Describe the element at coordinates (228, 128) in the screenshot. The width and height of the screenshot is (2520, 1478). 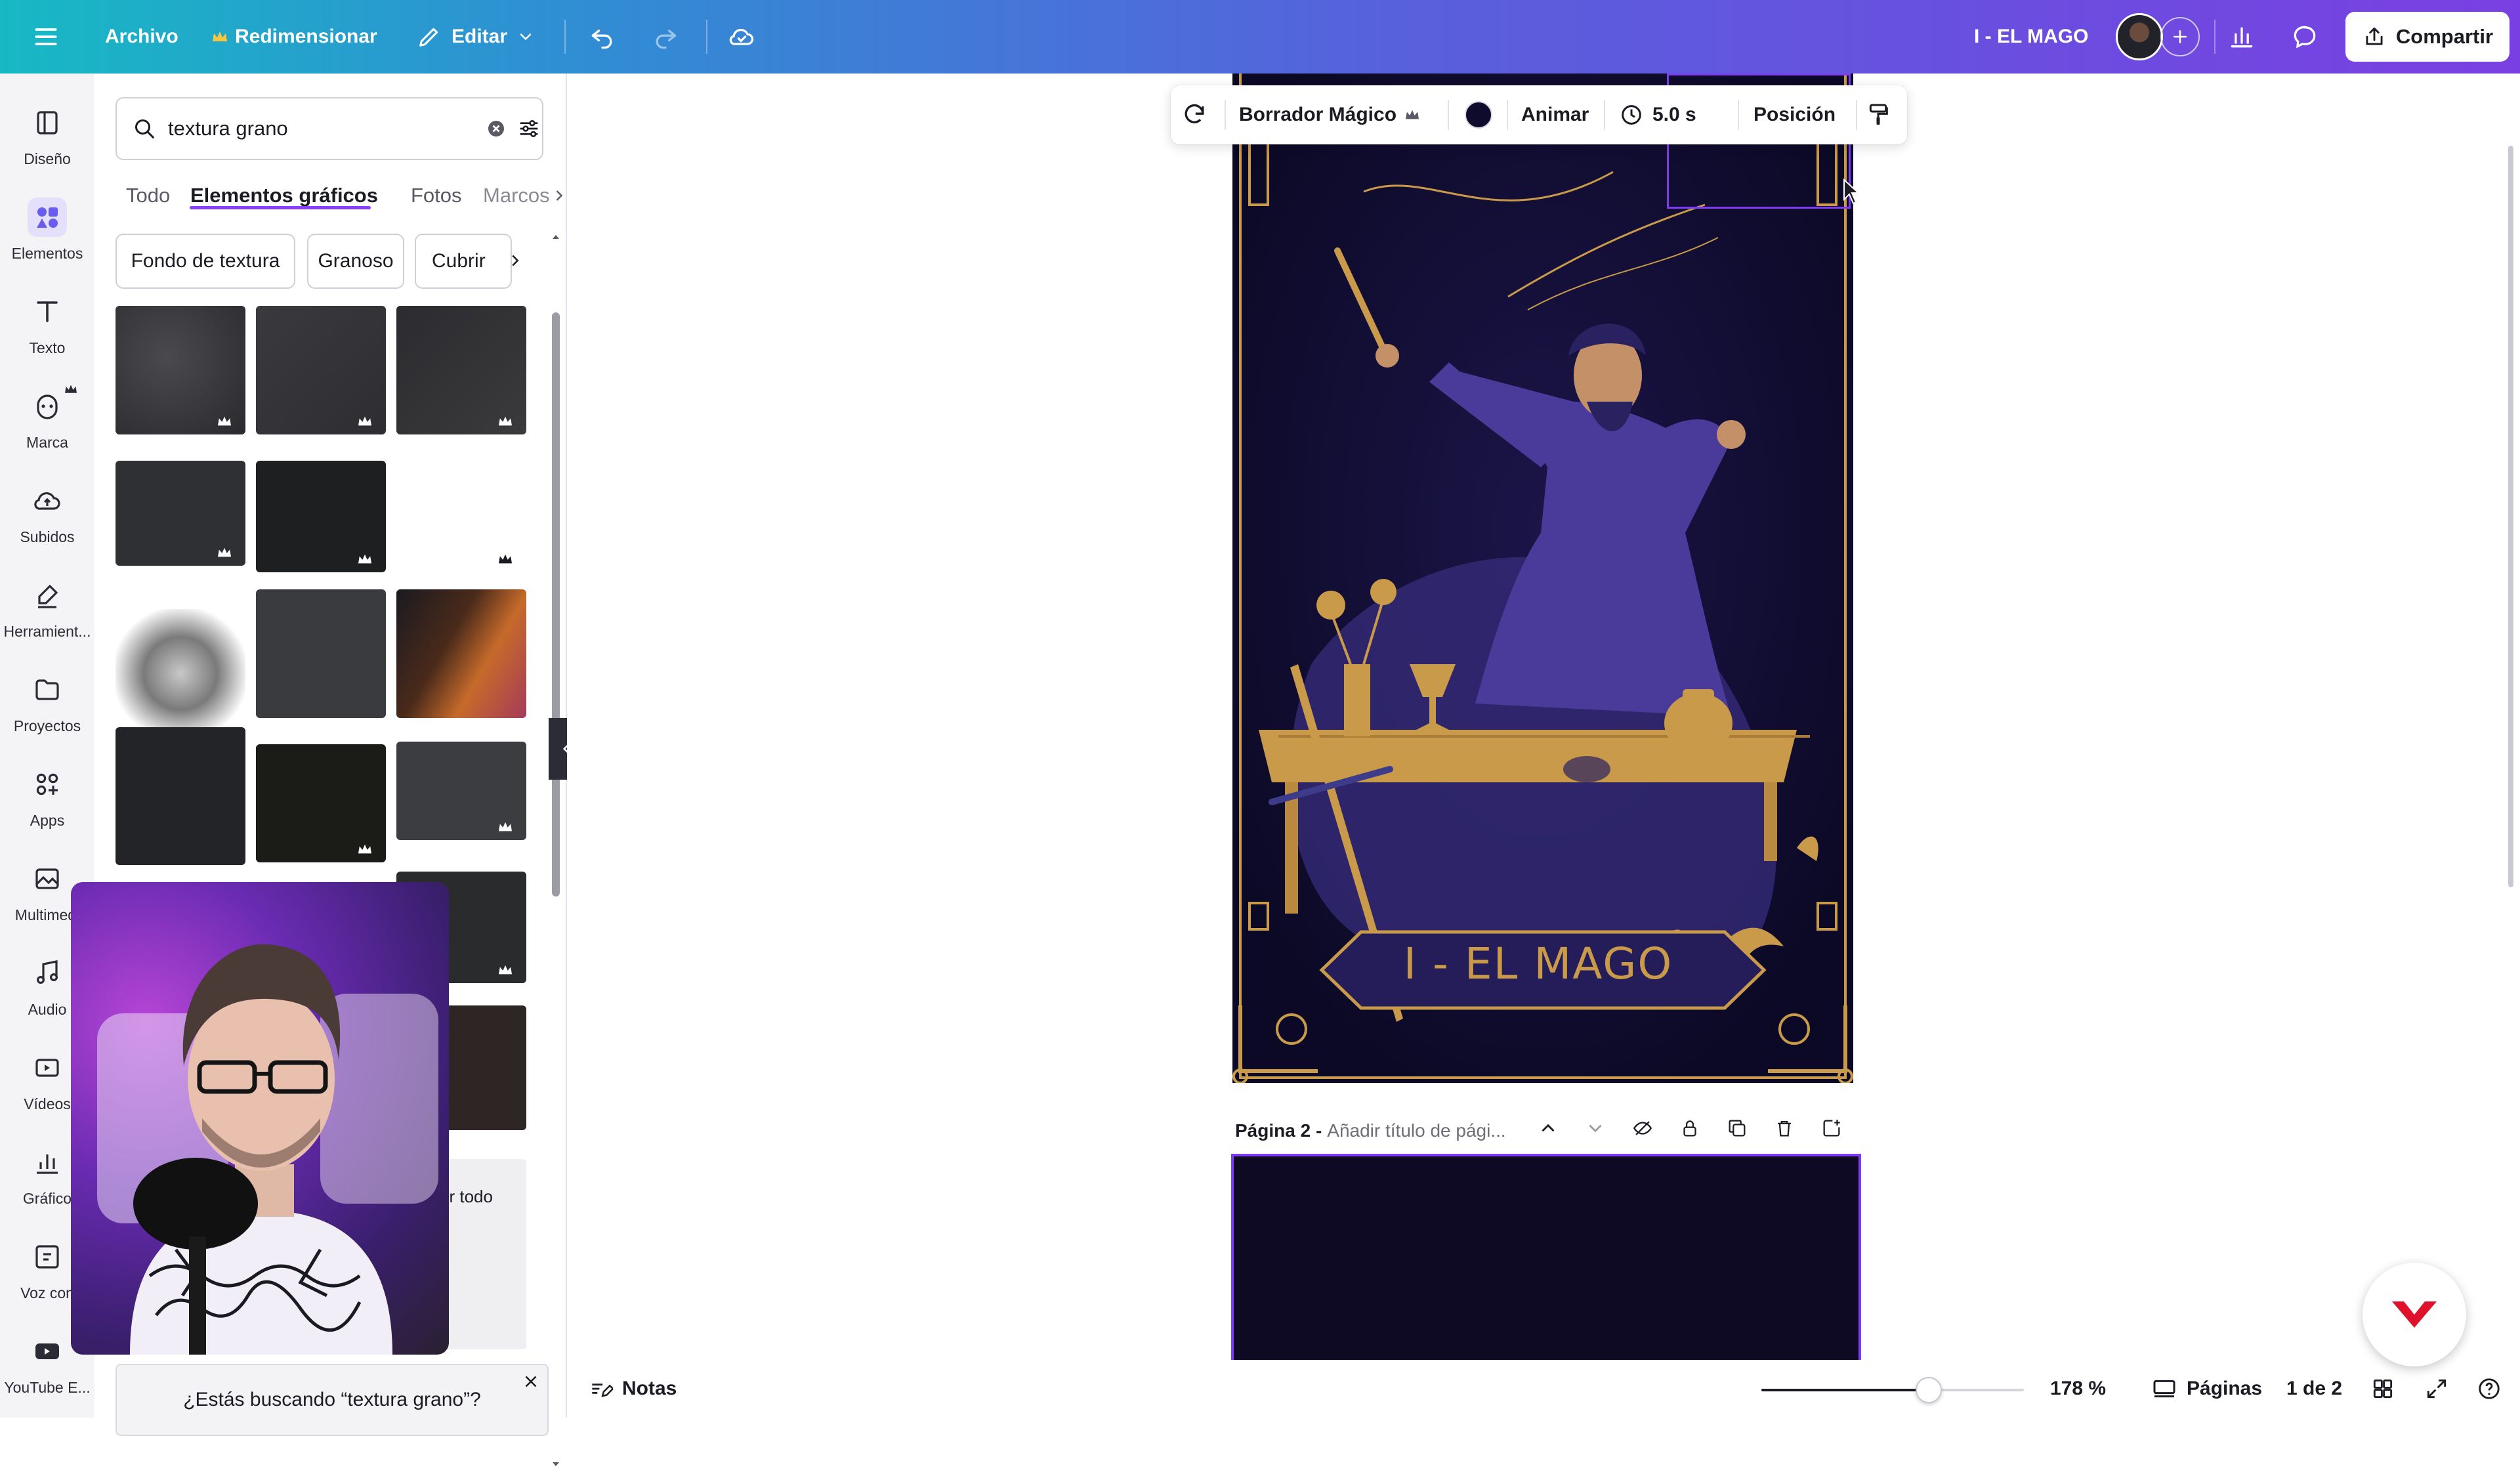
I see `search-input: textura grano` at that location.